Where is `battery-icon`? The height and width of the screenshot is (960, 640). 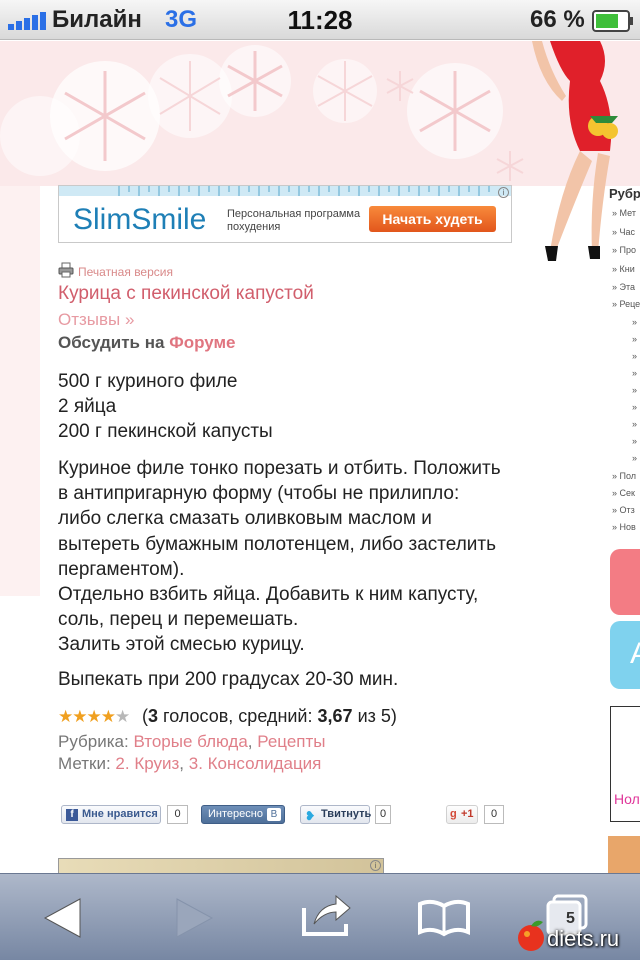
battery-icon is located at coordinates (612, 21).